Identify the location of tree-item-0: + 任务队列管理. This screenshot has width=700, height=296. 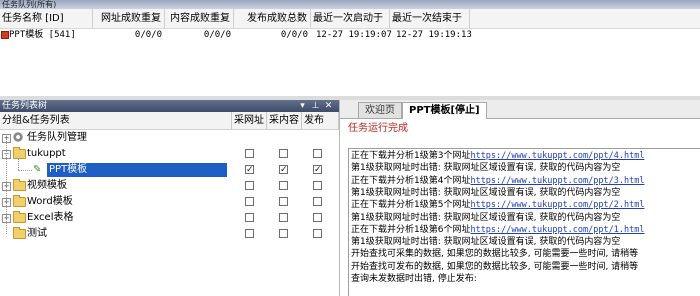
(169, 138).